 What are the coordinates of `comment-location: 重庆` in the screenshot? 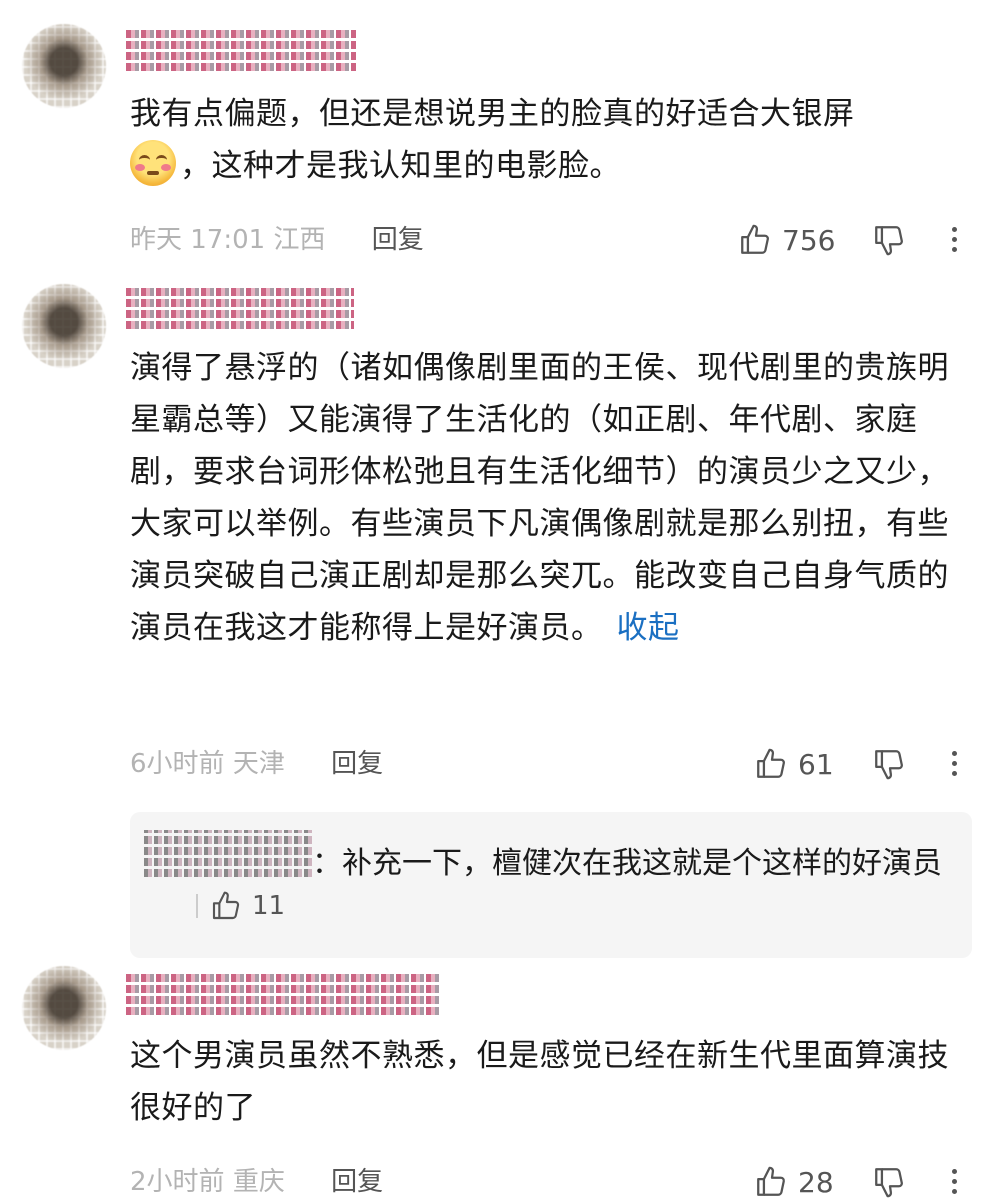 It's located at (258, 1182).